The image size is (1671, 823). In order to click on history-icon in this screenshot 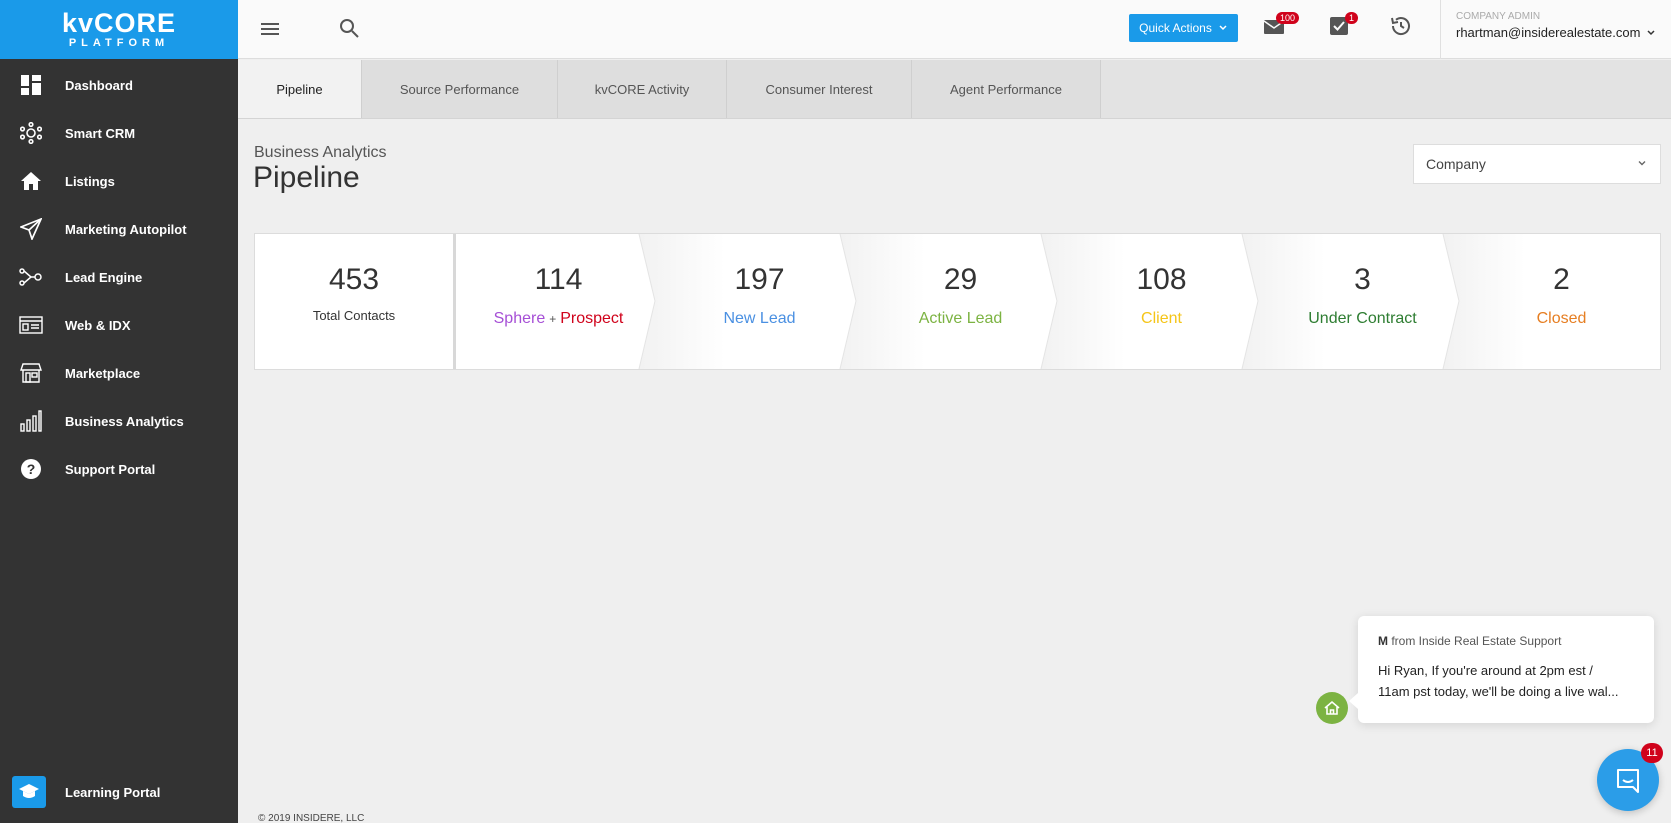, I will do `click(1400, 26)`.